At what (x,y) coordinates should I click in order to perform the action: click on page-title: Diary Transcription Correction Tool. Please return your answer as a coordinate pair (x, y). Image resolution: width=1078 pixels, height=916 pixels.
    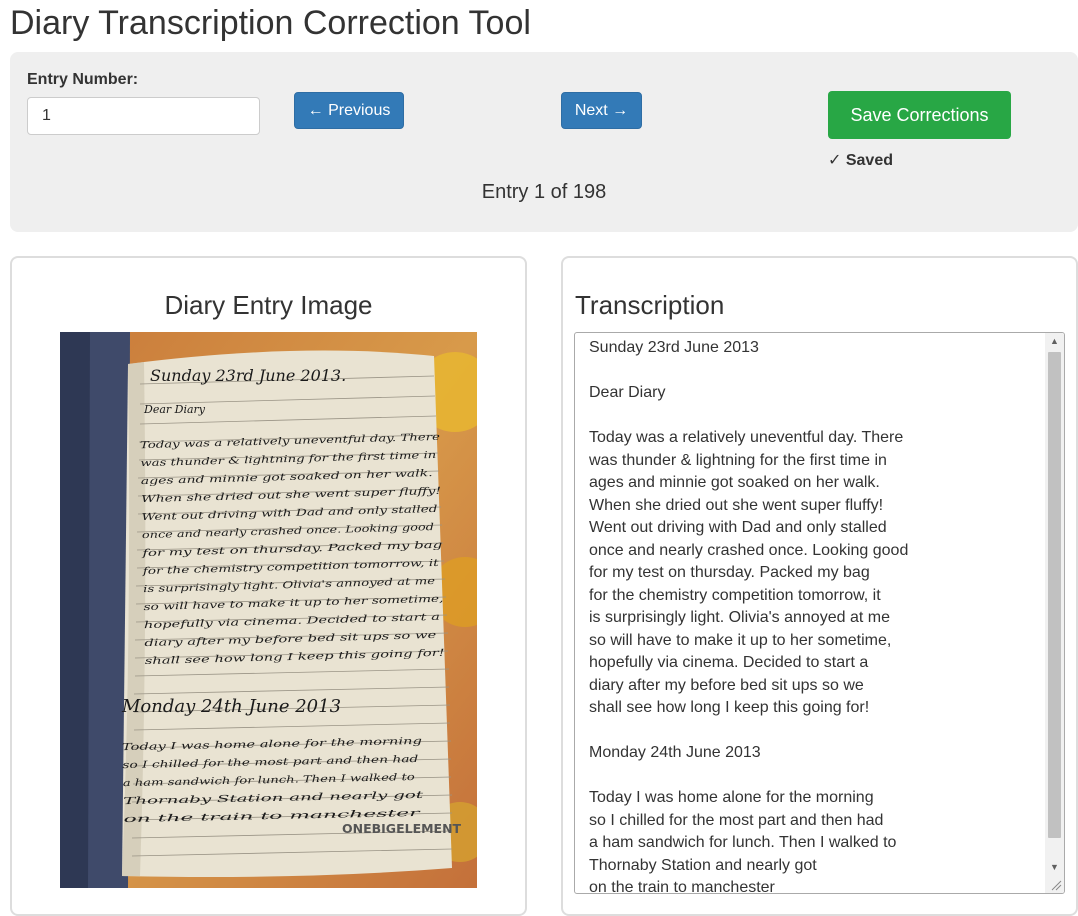
    Looking at the image, I should click on (270, 23).